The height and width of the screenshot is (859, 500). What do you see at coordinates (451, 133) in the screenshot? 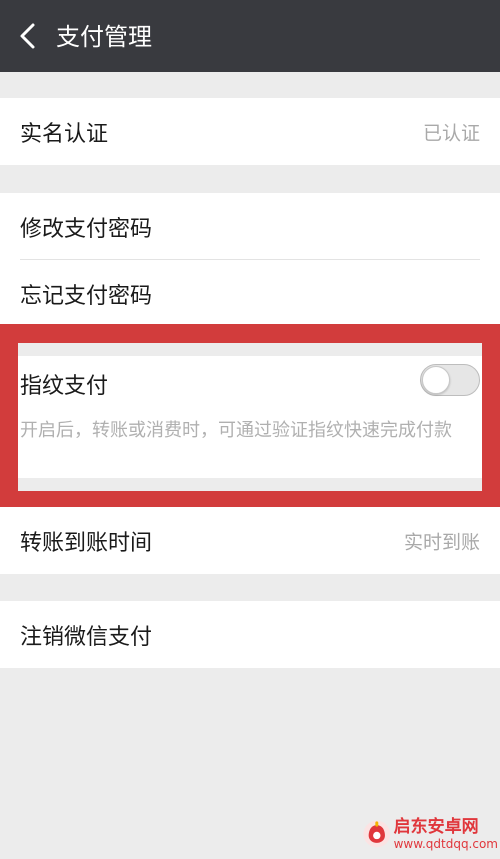
I see `realname-status: 已认证` at bounding box center [451, 133].